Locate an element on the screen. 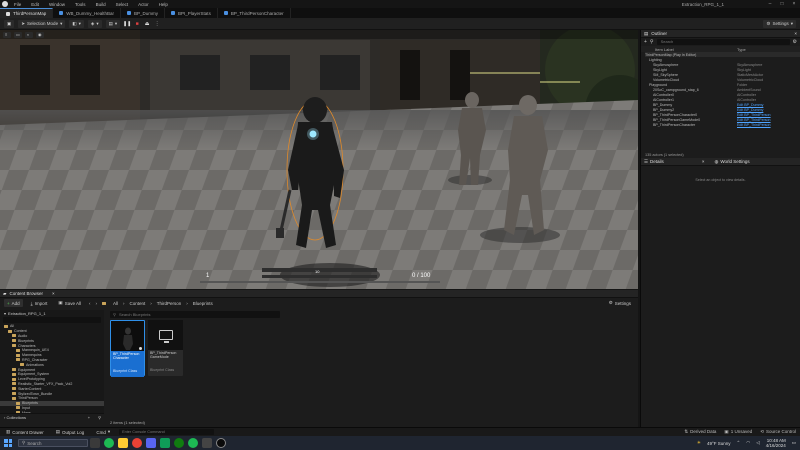  tab-thirdpersonmap: ThirdPersonMap is located at coordinates (27, 13).